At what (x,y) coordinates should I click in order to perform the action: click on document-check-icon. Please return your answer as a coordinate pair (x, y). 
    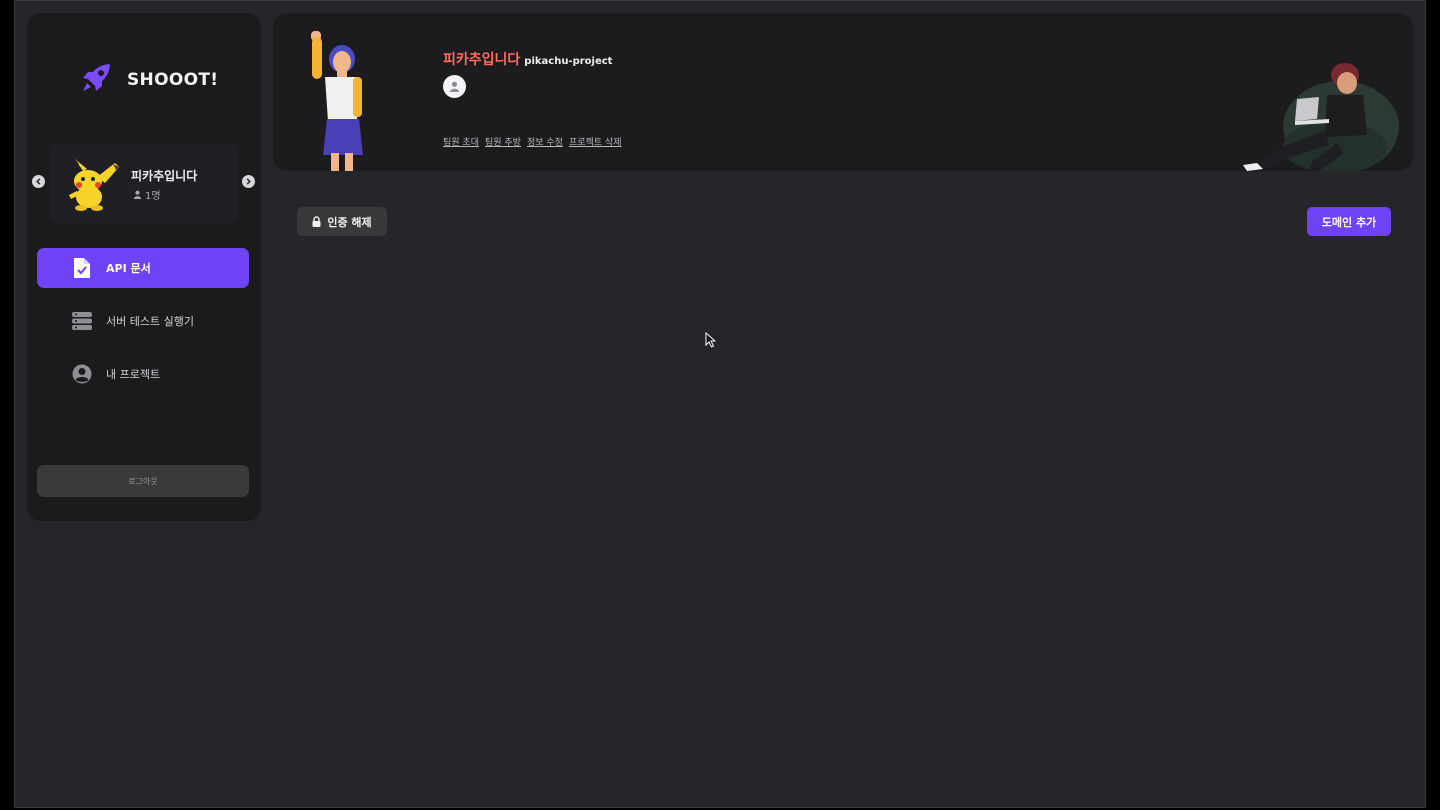
    Looking at the image, I should click on (82, 268).